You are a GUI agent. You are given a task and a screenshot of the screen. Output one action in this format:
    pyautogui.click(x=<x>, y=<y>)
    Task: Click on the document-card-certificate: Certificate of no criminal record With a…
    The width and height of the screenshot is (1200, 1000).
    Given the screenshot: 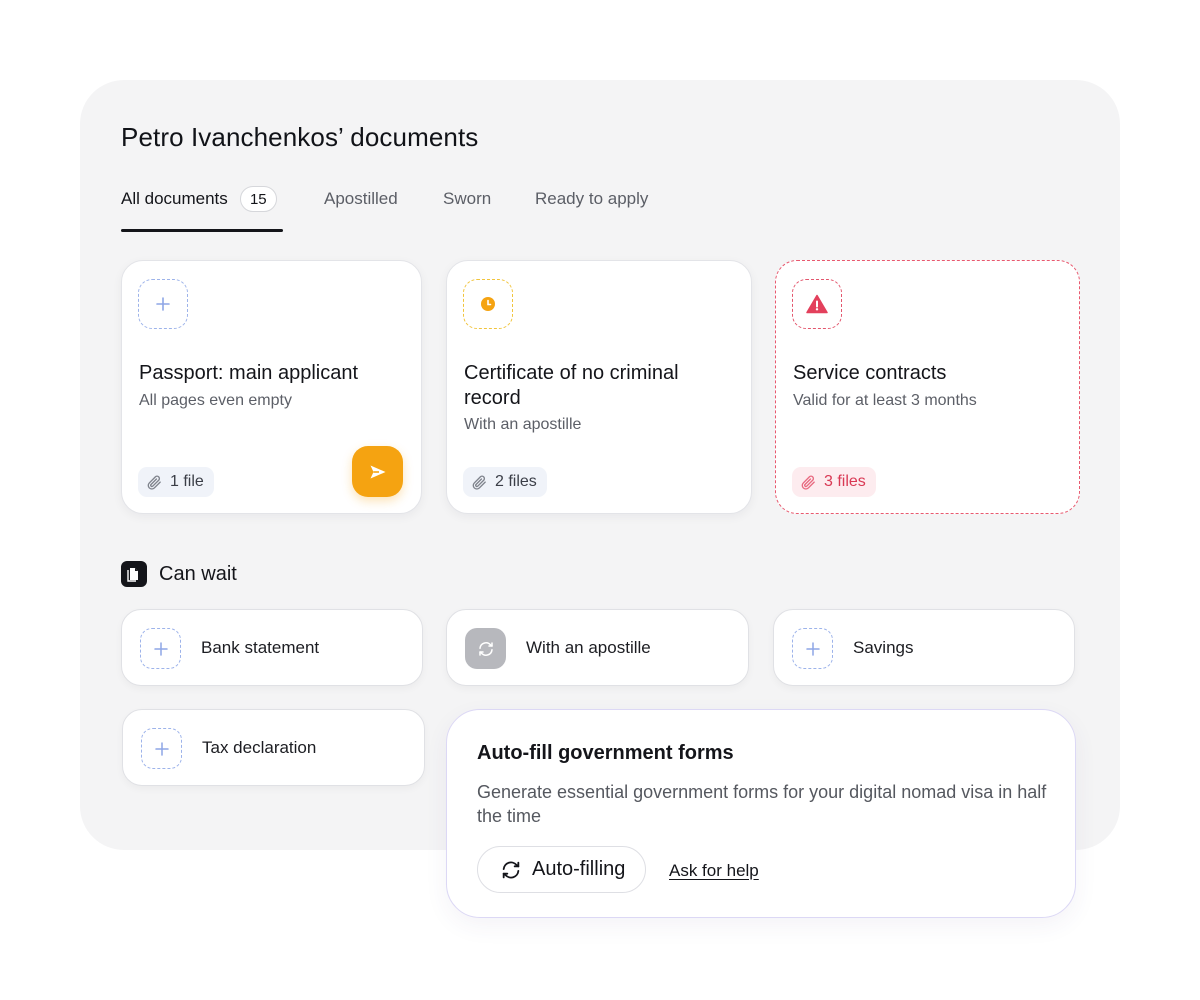 What is the action you would take?
    pyautogui.click(x=599, y=387)
    